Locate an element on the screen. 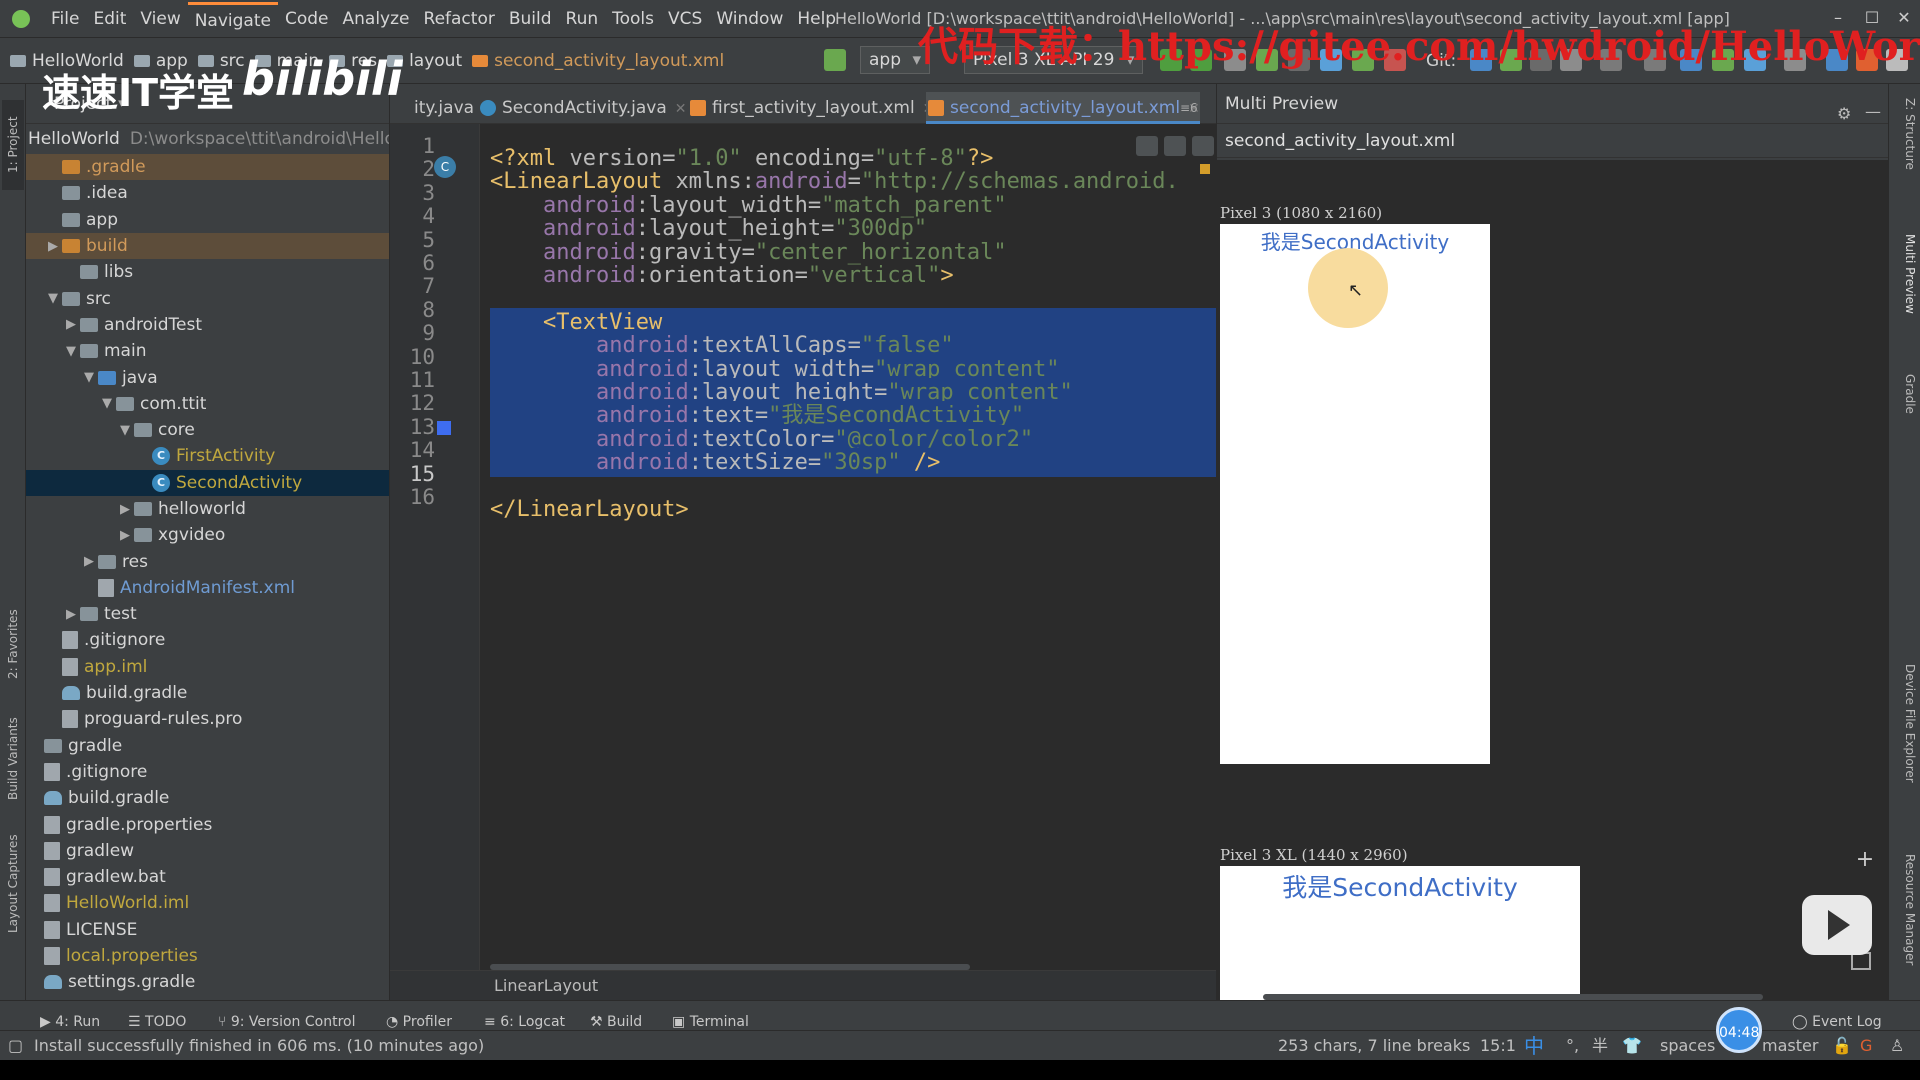 Image resolution: width=1920 pixels, height=1080 pixels. menu-vcs: VCS is located at coordinates (685, 19).